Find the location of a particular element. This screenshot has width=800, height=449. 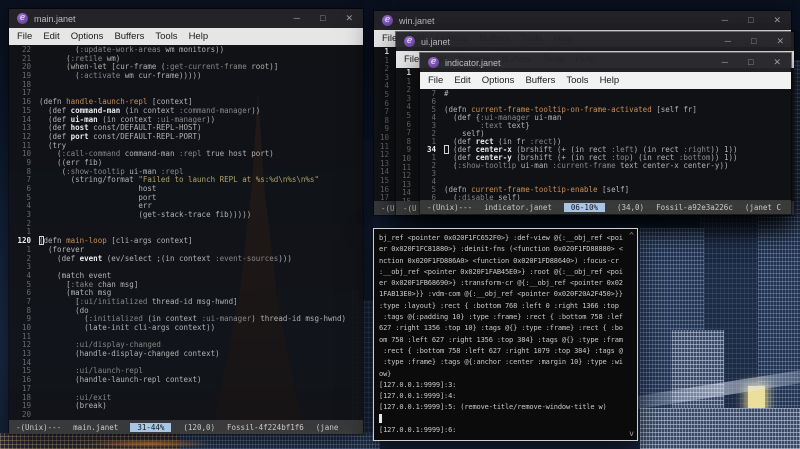

scroll-up-icon: ^ is located at coordinates (631, 235).